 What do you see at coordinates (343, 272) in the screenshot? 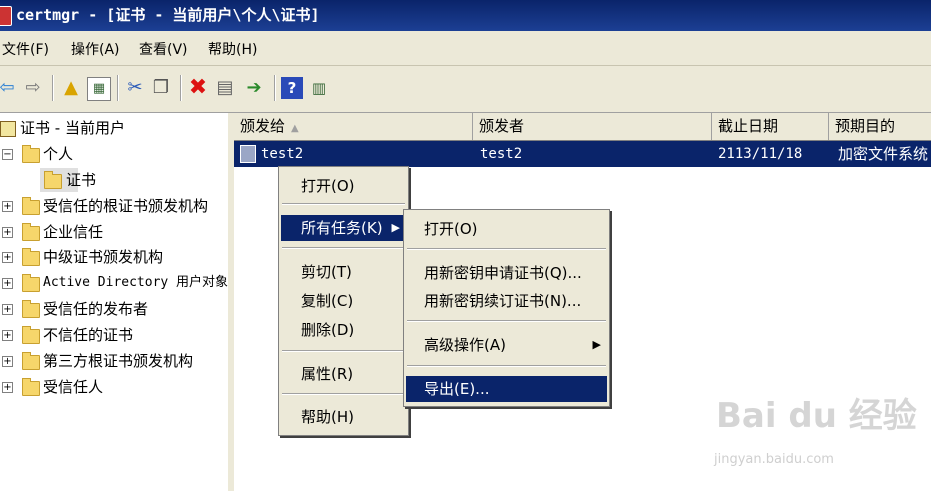
I see `menu-item-cut: 剪切(T)` at bounding box center [343, 272].